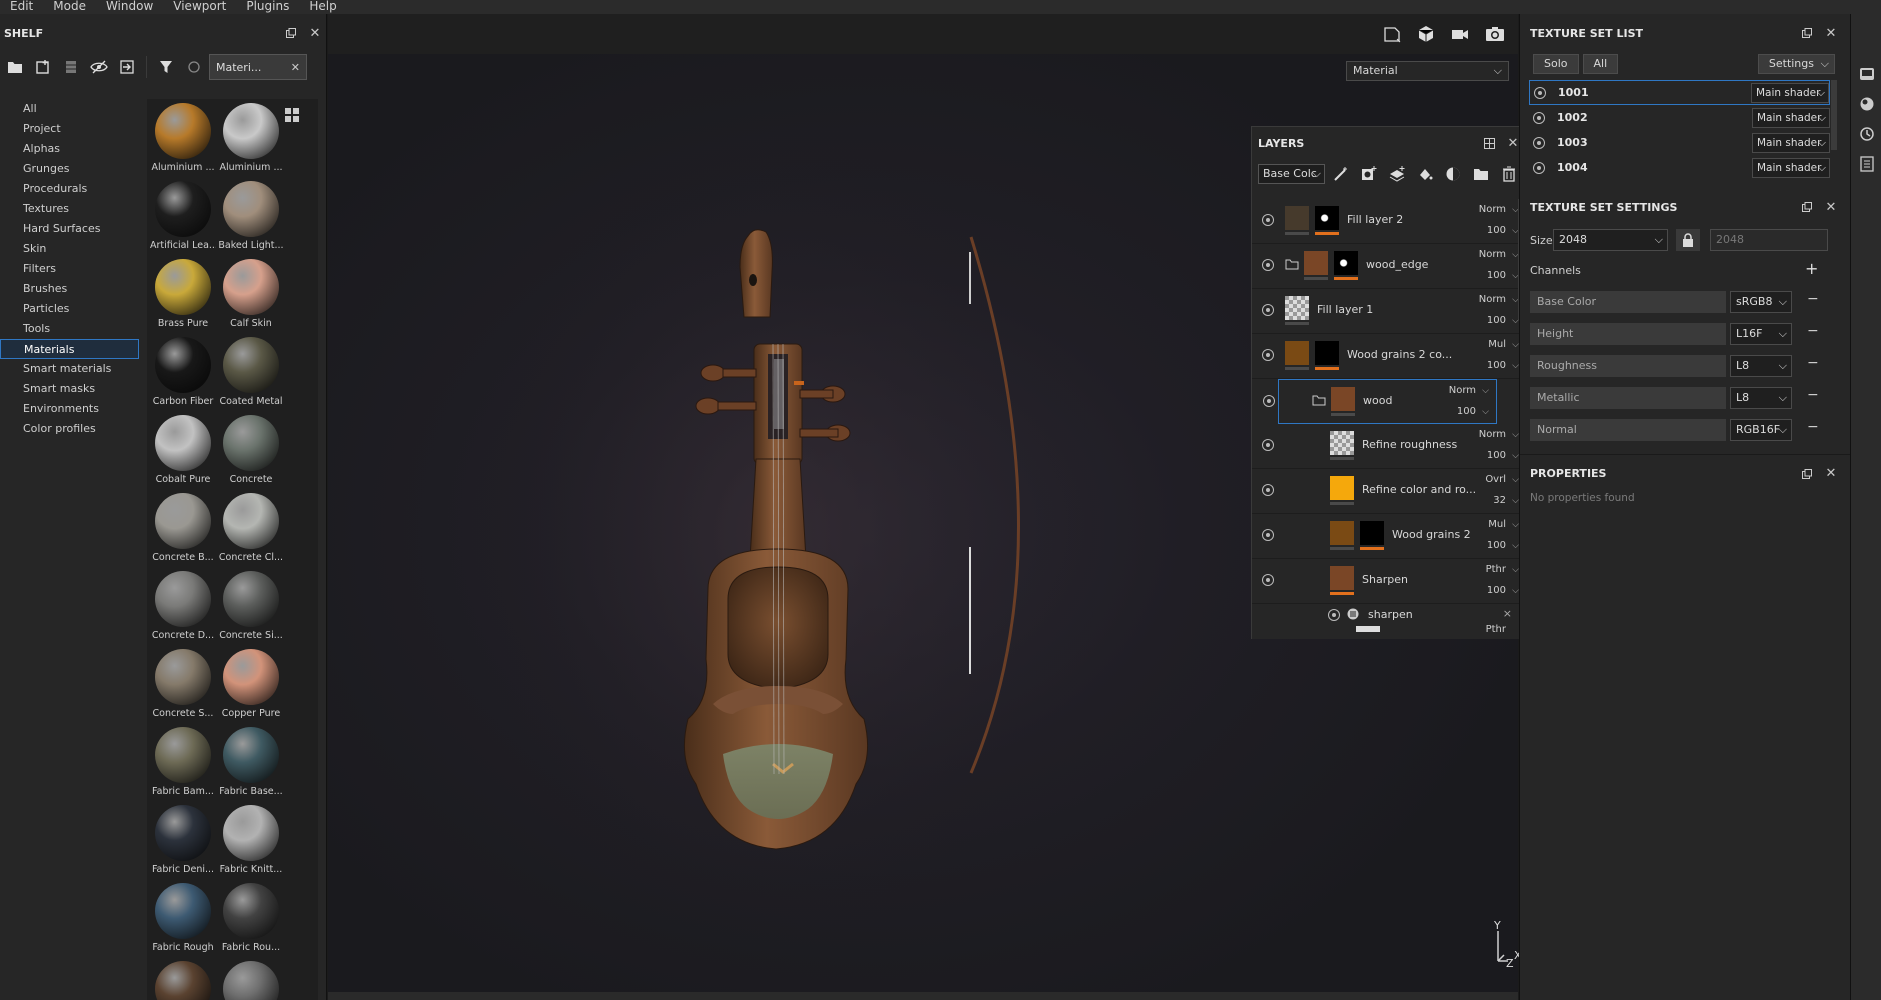 This screenshot has width=1881, height=1000. Describe the element at coordinates (194, 67) in the screenshot. I see `refresh-icon` at that location.